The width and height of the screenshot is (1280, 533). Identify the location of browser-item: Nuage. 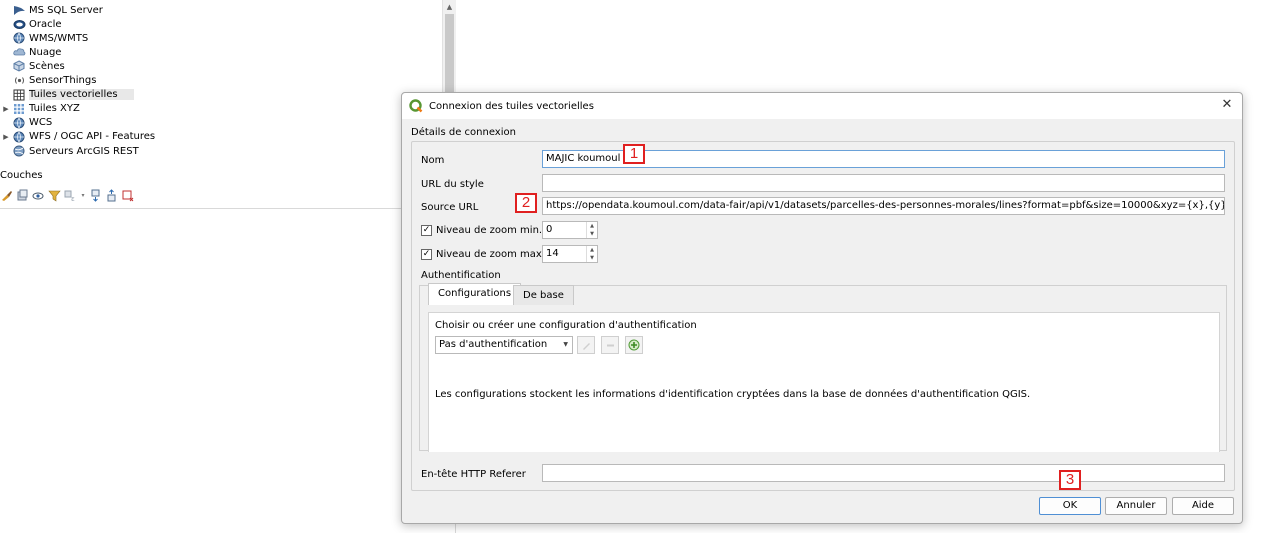
(30, 52).